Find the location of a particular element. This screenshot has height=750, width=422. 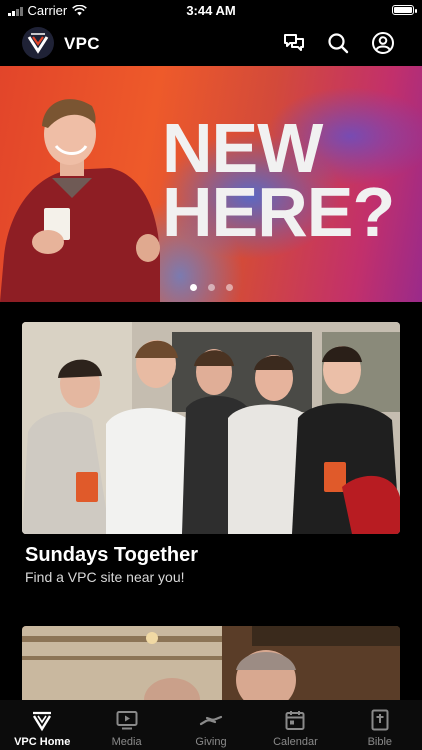

nav-bar: VPC is located at coordinates (211, 44).